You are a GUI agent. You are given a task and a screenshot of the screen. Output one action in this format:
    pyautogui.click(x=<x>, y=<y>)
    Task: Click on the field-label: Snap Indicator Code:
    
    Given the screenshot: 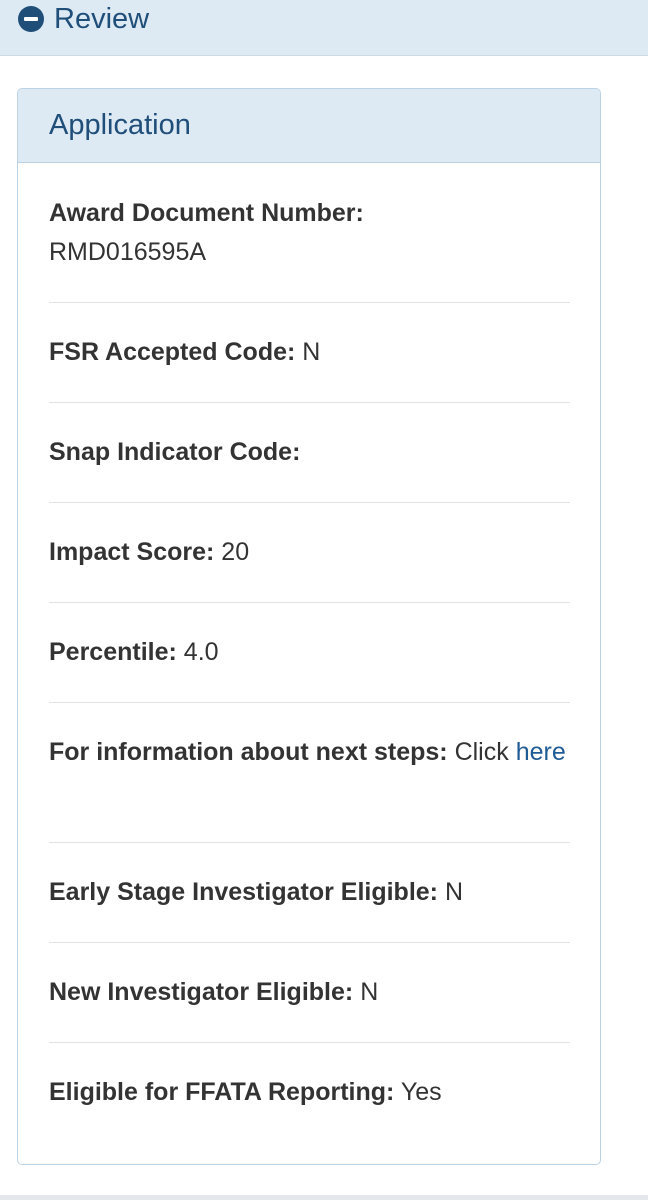 What is the action you would take?
    pyautogui.click(x=175, y=452)
    